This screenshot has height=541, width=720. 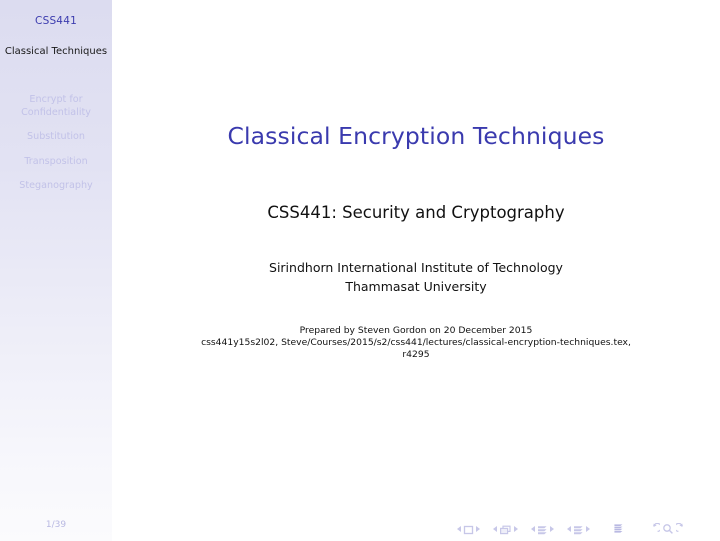 What do you see at coordinates (416, 212) in the screenshot?
I see `page-subtitle: CSS441: Security and Cryptography` at bounding box center [416, 212].